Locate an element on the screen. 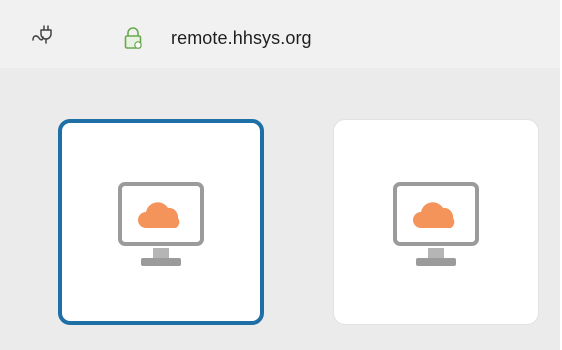  plug-icon is located at coordinates (42, 36).